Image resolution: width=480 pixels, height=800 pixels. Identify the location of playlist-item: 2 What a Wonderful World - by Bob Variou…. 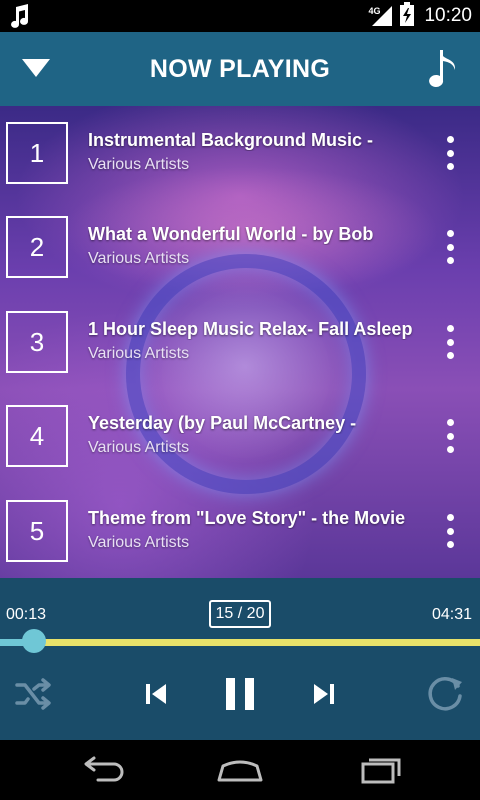
(240, 247).